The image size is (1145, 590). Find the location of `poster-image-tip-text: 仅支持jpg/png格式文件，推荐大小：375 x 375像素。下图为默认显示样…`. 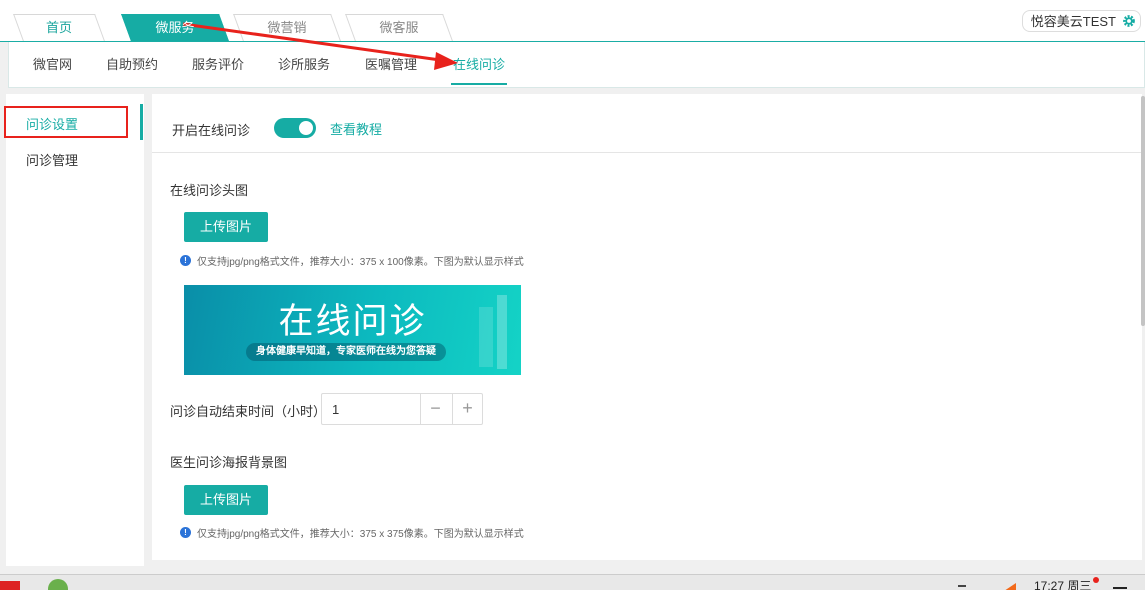

poster-image-tip-text: 仅支持jpg/png格式文件，推荐大小：375 x 375像素。下图为默认显示样… is located at coordinates (360, 534).